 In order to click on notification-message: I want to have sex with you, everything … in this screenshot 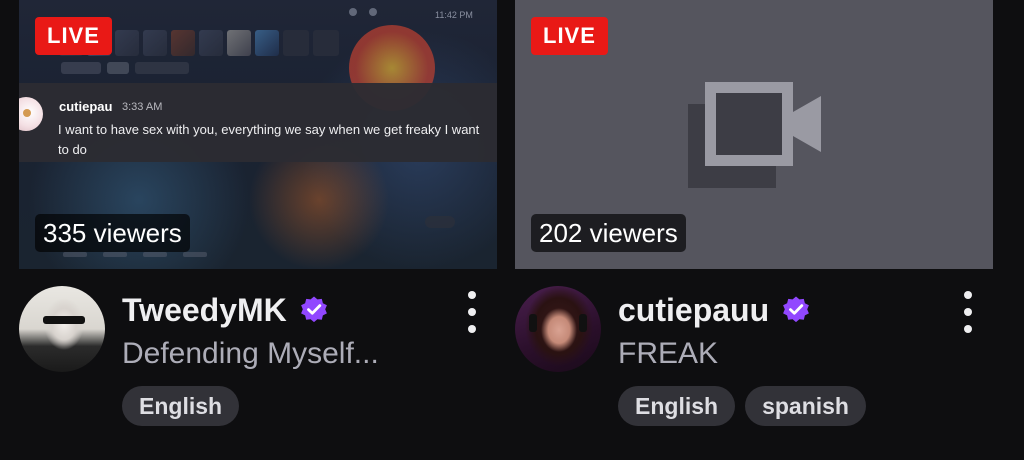, I will do `click(269, 139)`.